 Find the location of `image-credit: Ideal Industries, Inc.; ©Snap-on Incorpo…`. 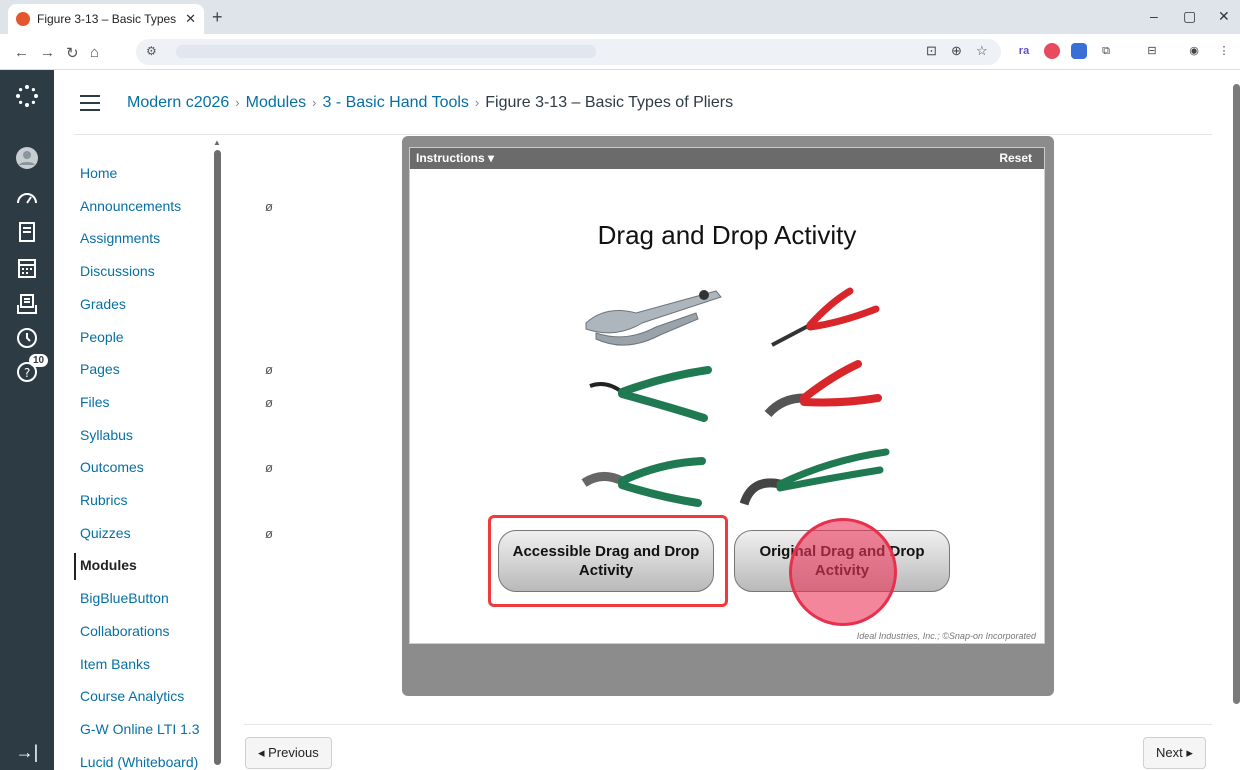

image-credit: Ideal Industries, Inc.; ©Snap-on Incorpo… is located at coordinates (946, 636).